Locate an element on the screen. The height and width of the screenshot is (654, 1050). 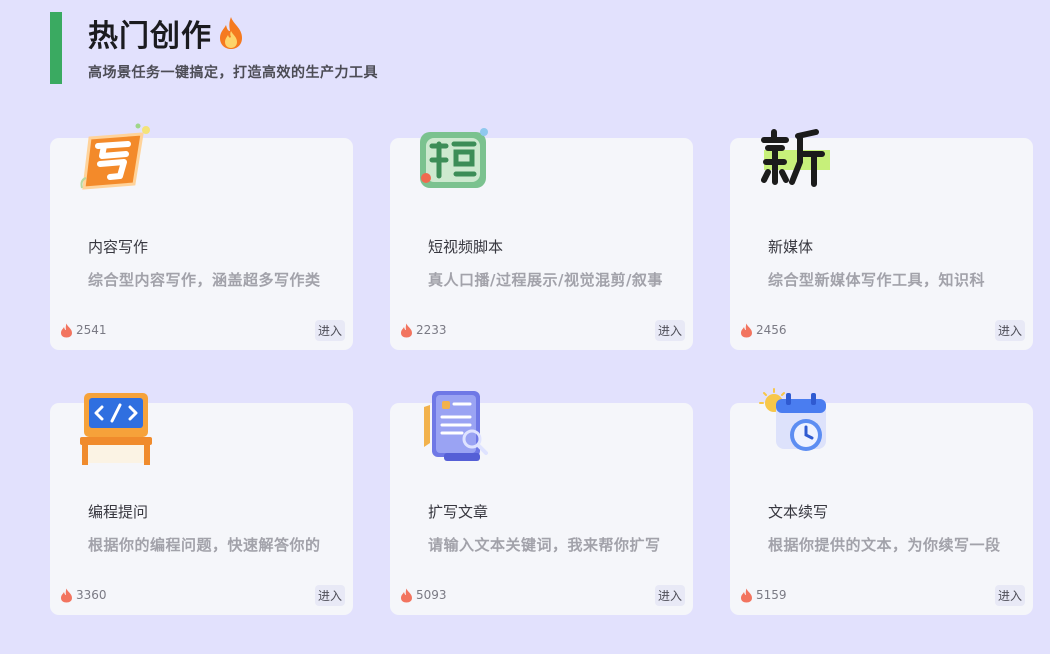
view-count: 2541 is located at coordinates (83, 330).